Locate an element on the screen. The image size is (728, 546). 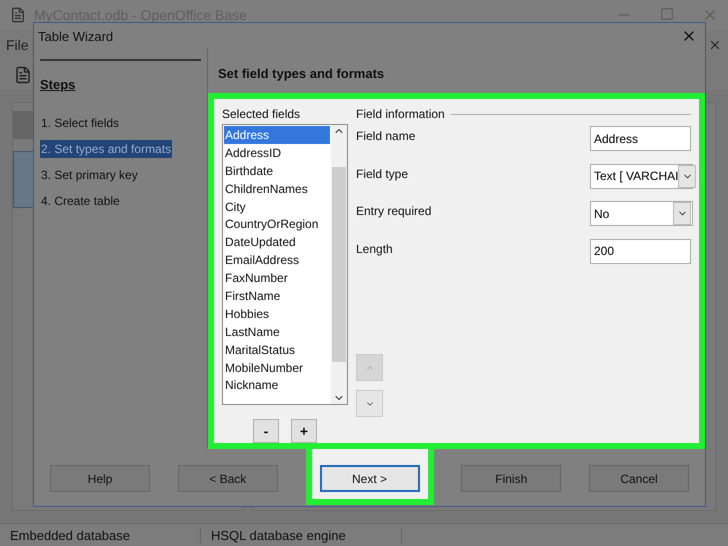
field-label: Field type is located at coordinates (382, 174).